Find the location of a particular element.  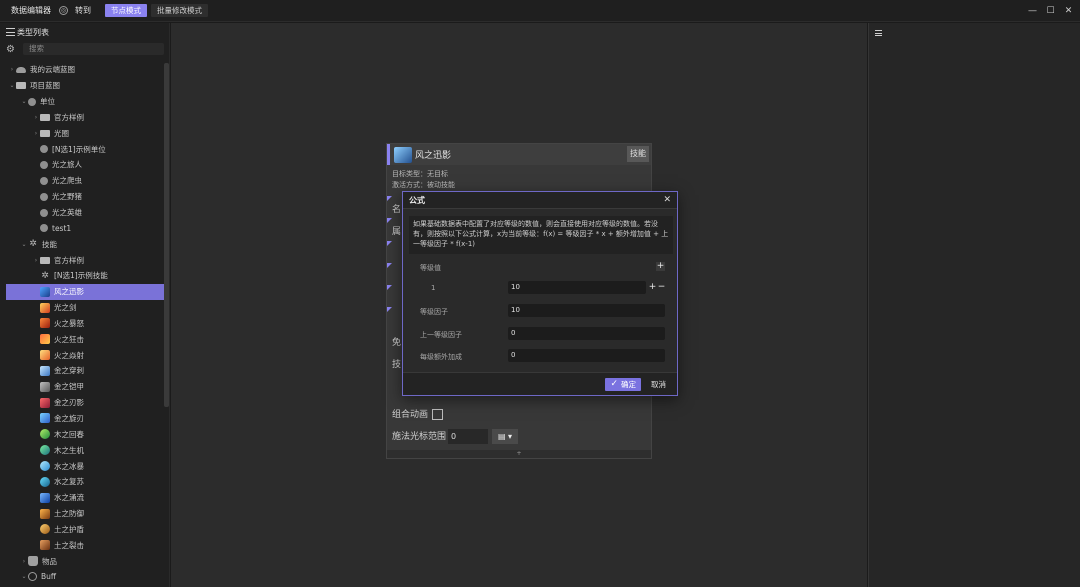

goto-button: 转到 is located at coordinates (83, 10).